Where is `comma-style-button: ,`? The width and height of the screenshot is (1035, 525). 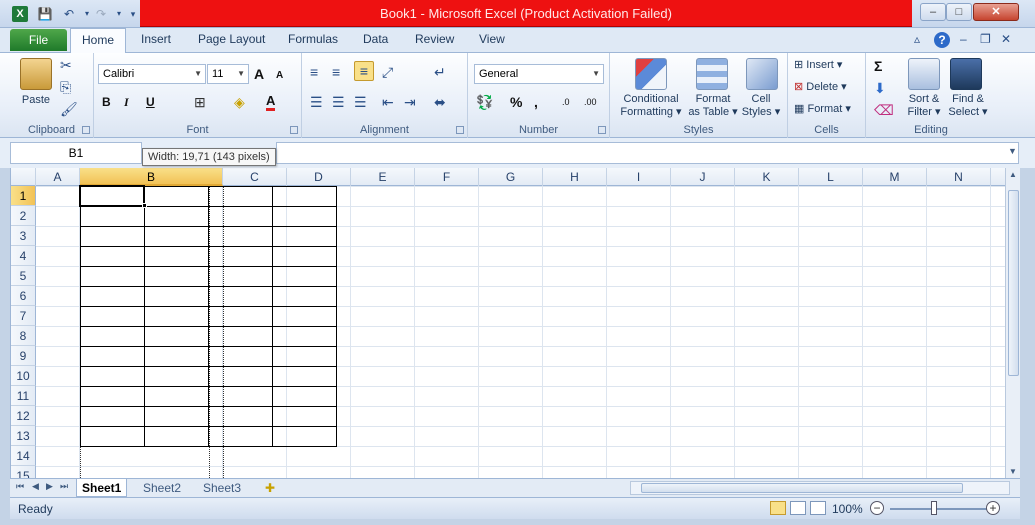 comma-style-button: , is located at coordinates (536, 102).